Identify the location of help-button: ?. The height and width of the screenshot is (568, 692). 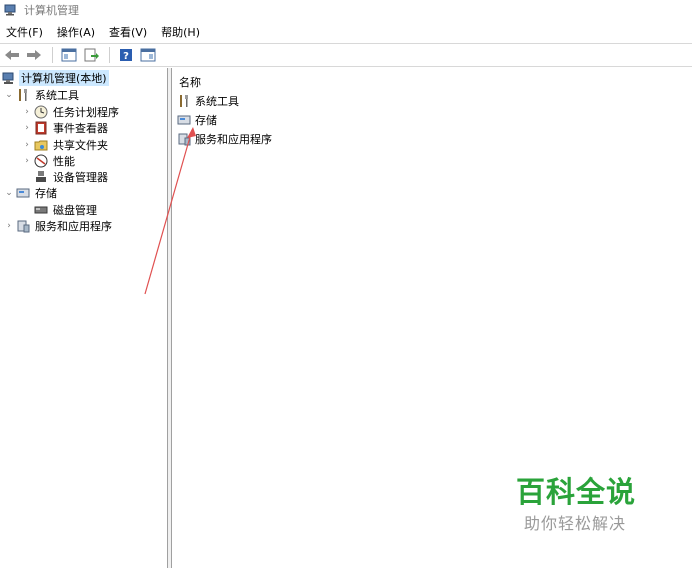
(126, 55).